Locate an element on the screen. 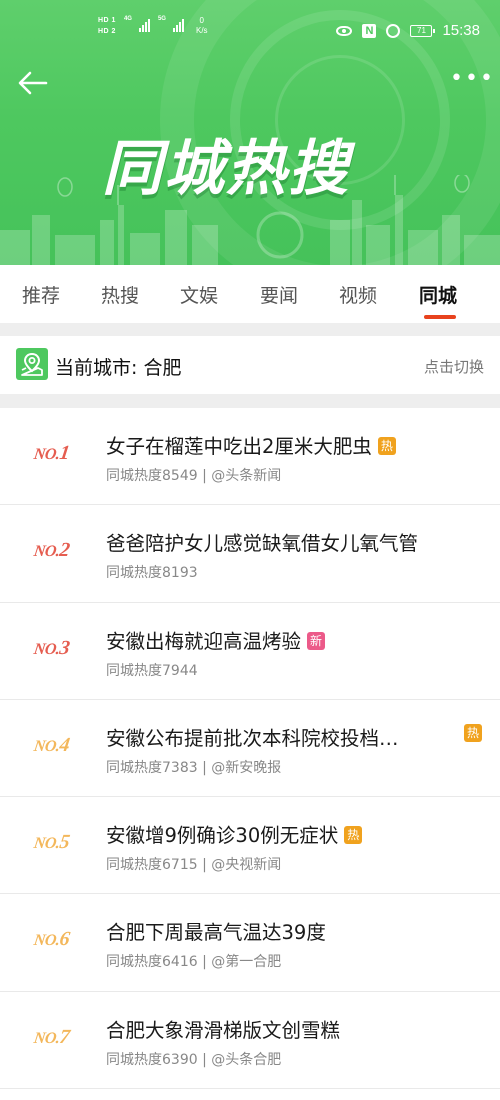 The height and width of the screenshot is (1100, 500). list-item: NO.4 安徽公布提前批次本科院校投档… 热 同城热度7383 | @新安晚报 is located at coordinates (250, 748).